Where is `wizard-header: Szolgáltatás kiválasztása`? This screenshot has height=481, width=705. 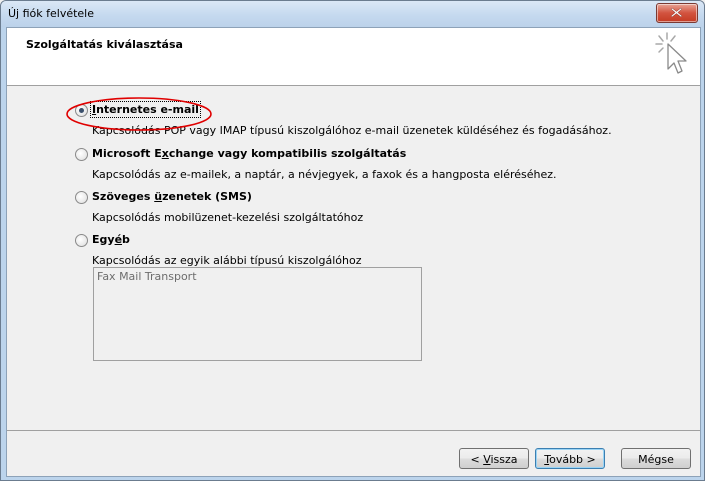
wizard-header: Szolgáltatás kiválasztása is located at coordinates (353, 57).